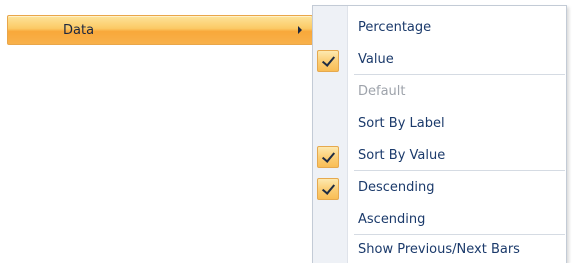 Image resolution: width=574 pixels, height=263 pixels. What do you see at coordinates (439, 29) in the screenshot?
I see `menu-item-percentage: Percentage` at bounding box center [439, 29].